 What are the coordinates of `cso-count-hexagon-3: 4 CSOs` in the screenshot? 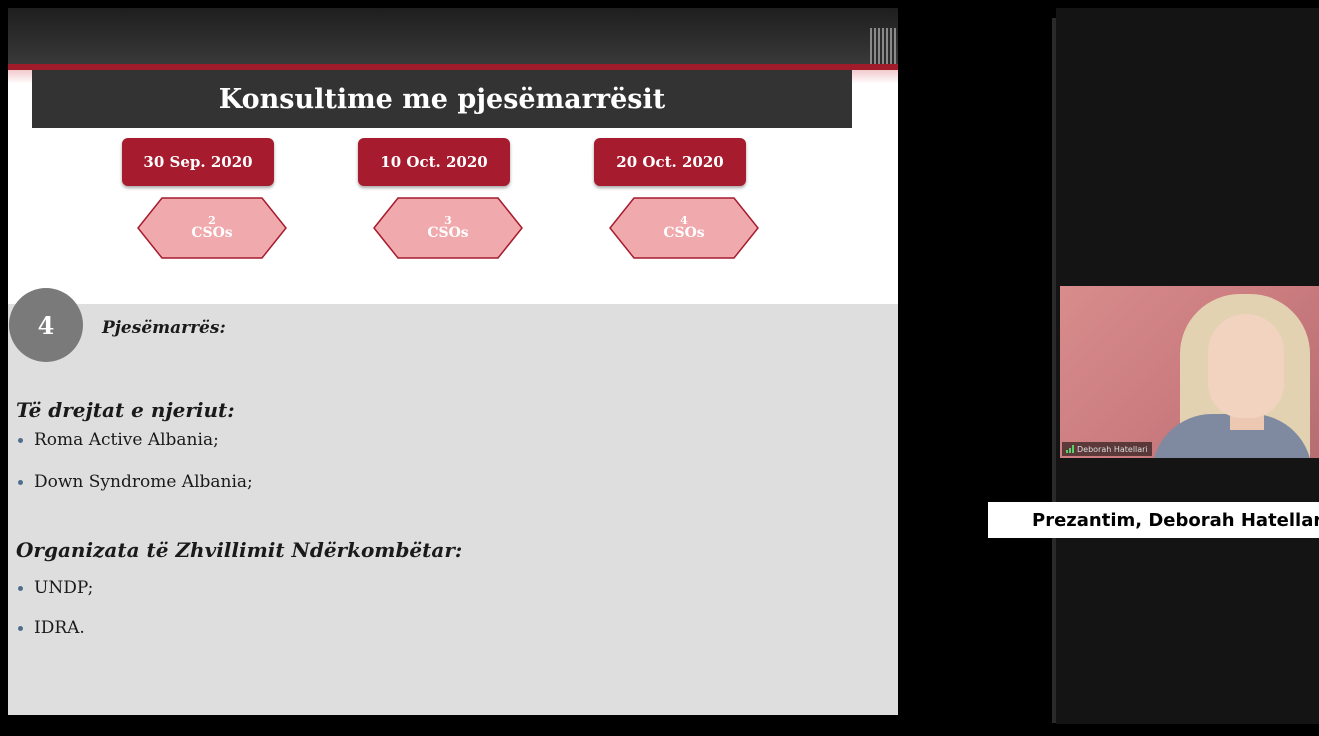 It's located at (684, 228).